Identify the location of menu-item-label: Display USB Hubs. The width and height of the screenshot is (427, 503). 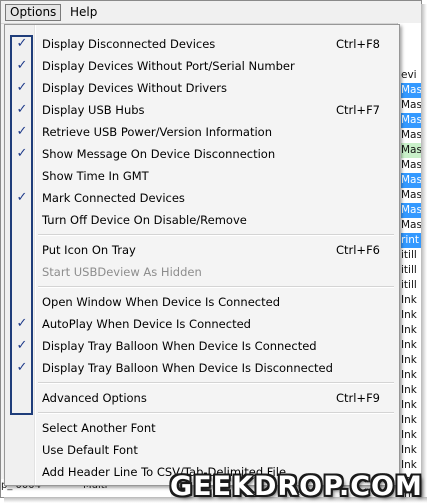
(93, 110).